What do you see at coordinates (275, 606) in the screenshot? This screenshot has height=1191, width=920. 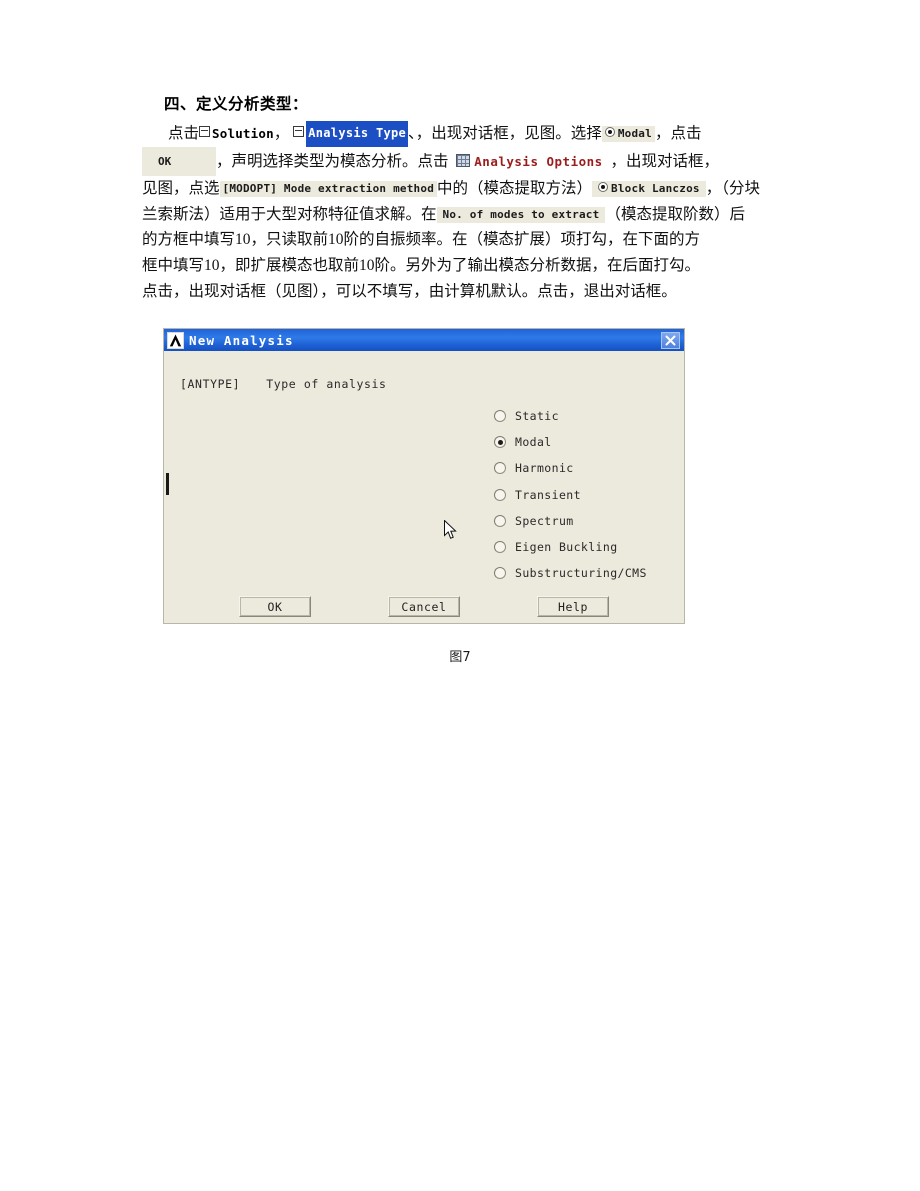 I see `ok-button: OK` at bounding box center [275, 606].